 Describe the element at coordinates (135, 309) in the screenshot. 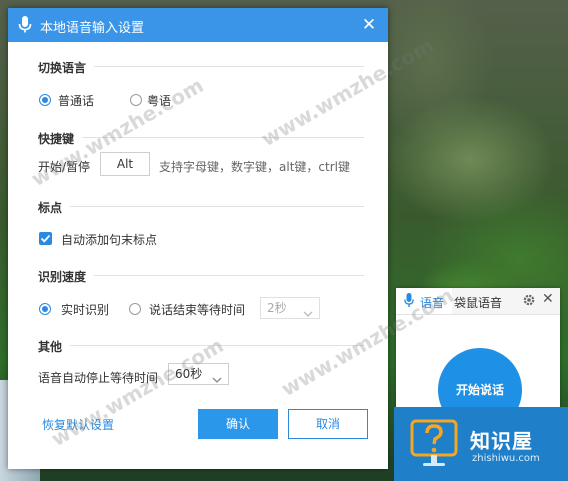

I see `radio-wait-after-speech` at that location.